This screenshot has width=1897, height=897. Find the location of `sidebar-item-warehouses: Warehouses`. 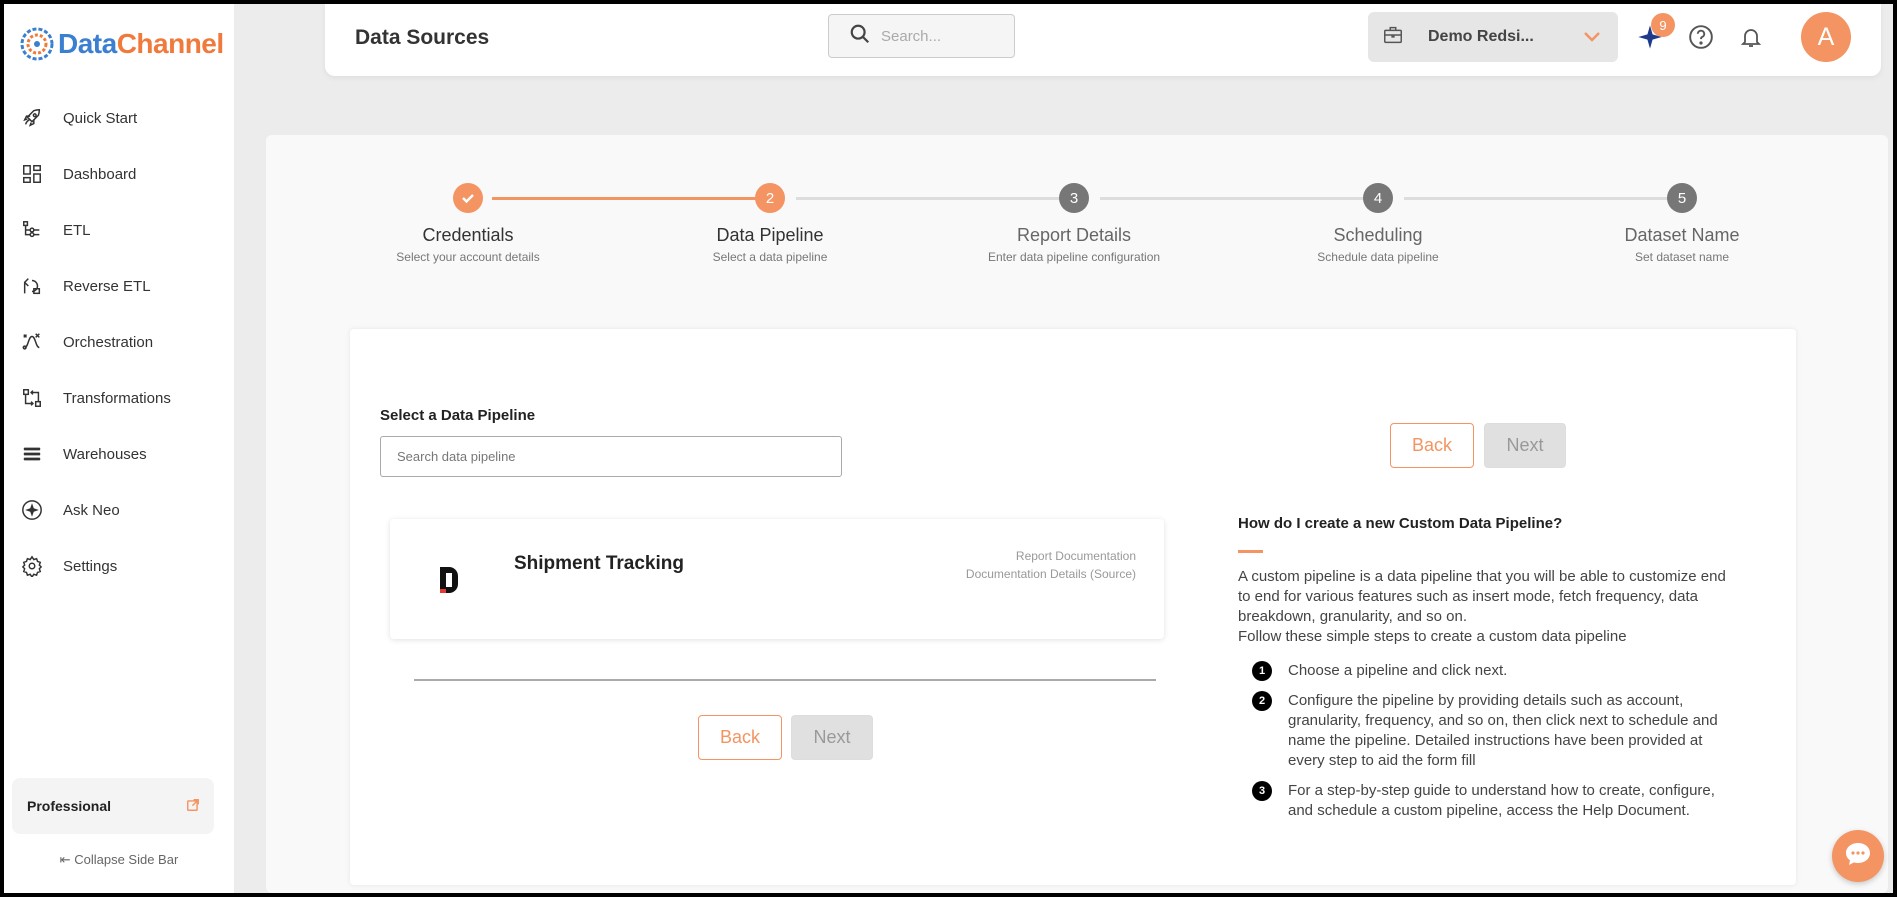

sidebar-item-warehouses: Warehouses is located at coordinates (119, 454).